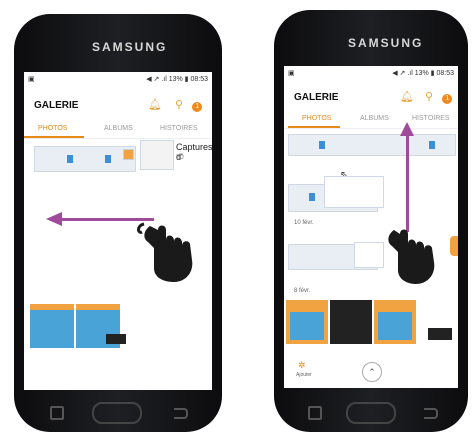 Image resolution: width=475 pixels, height=437 pixels. What do you see at coordinates (304, 375) in the screenshot?
I see `add-label: Ajouter` at bounding box center [304, 375].